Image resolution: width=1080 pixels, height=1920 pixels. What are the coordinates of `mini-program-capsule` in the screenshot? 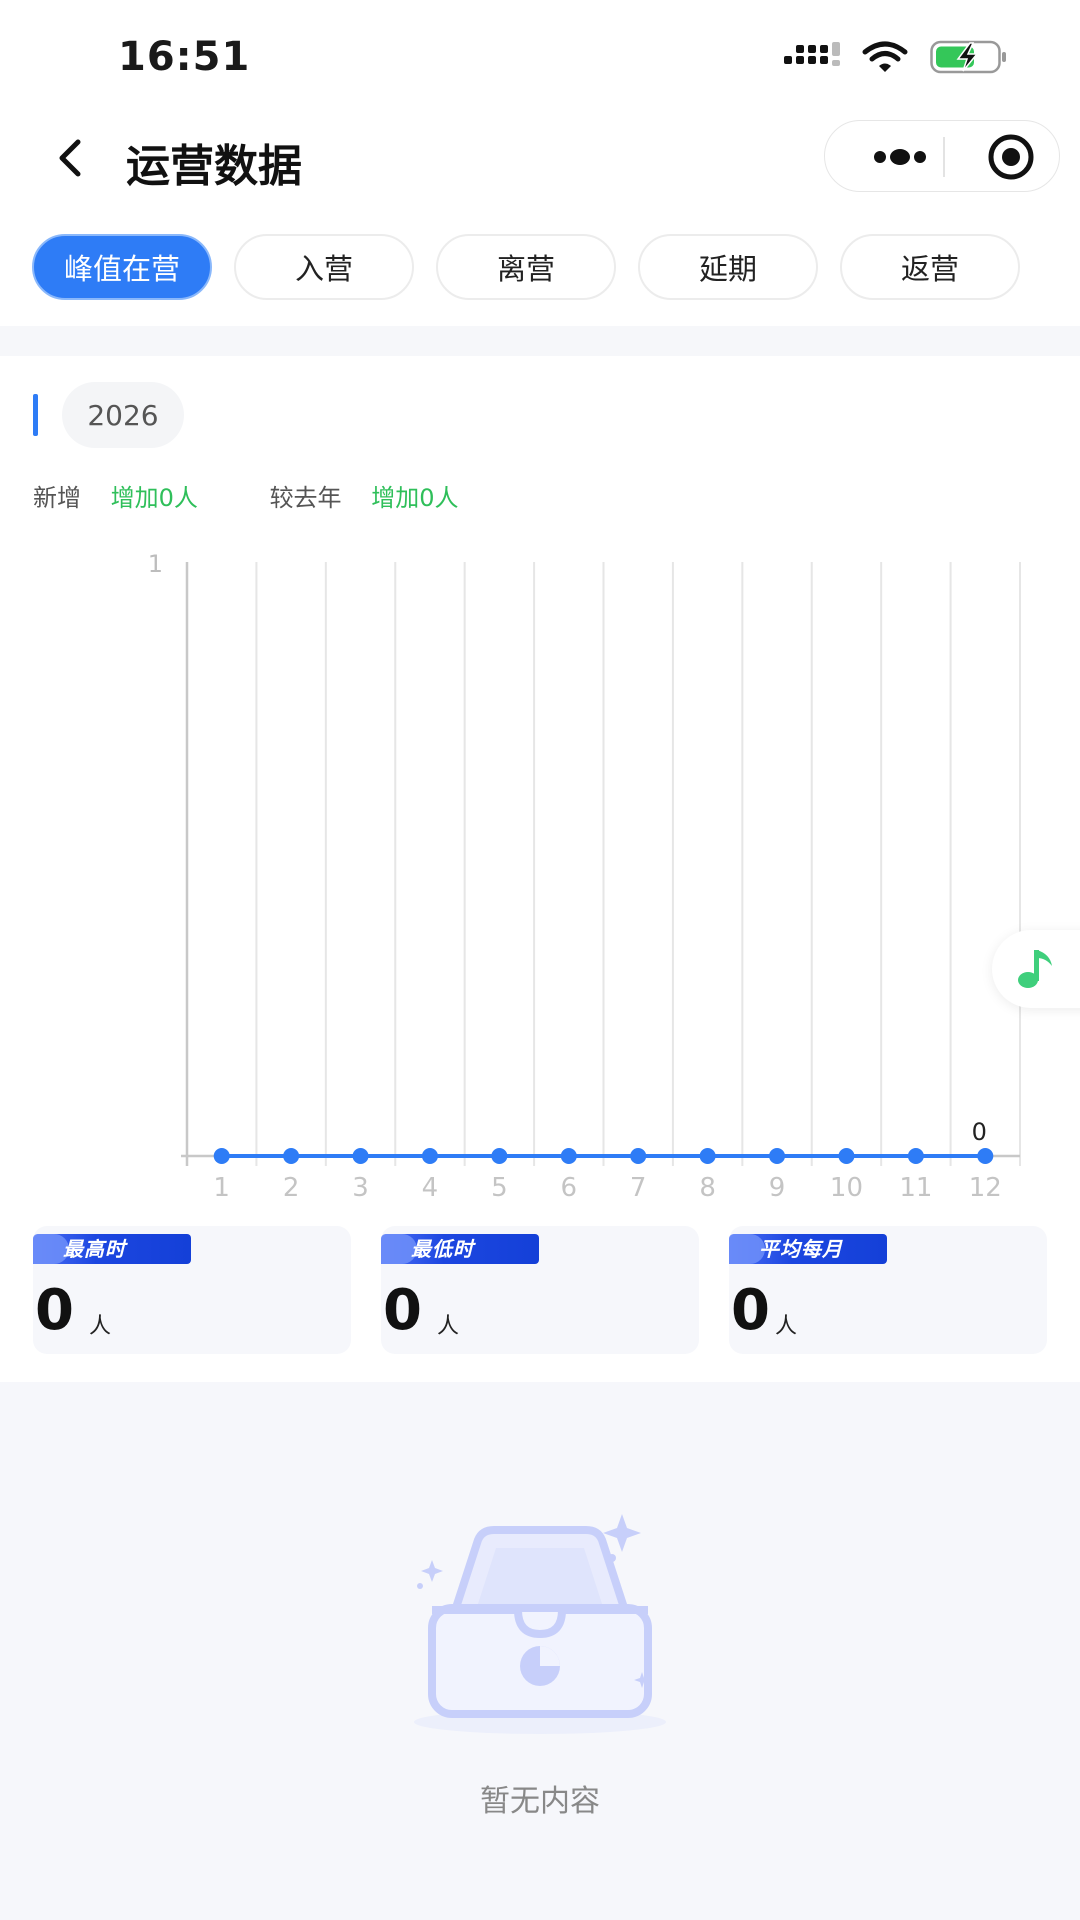 It's located at (942, 156).